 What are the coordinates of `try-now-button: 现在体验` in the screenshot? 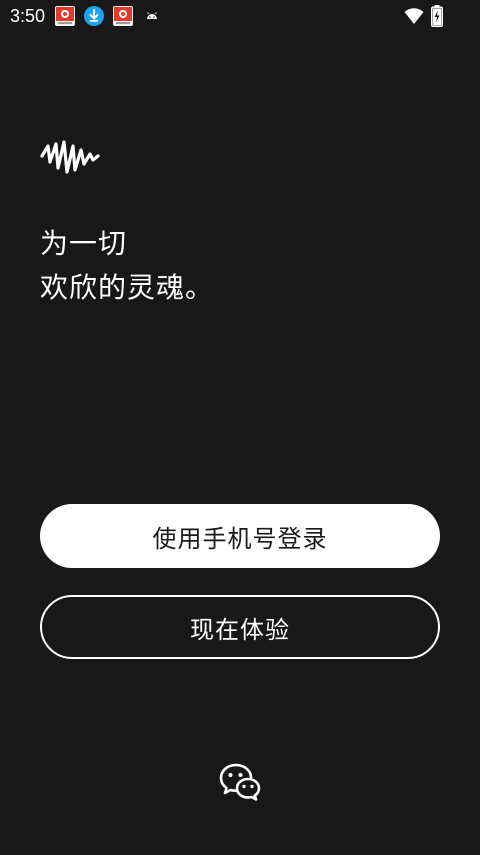 It's located at (240, 627).